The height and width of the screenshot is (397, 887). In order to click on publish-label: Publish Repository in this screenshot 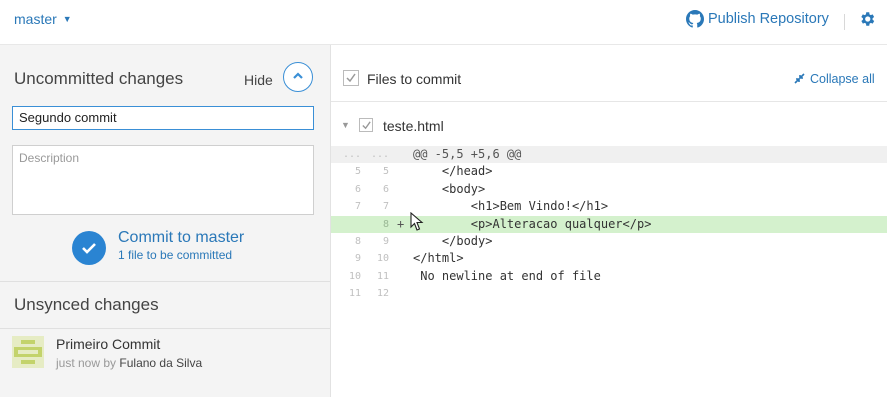, I will do `click(768, 19)`.